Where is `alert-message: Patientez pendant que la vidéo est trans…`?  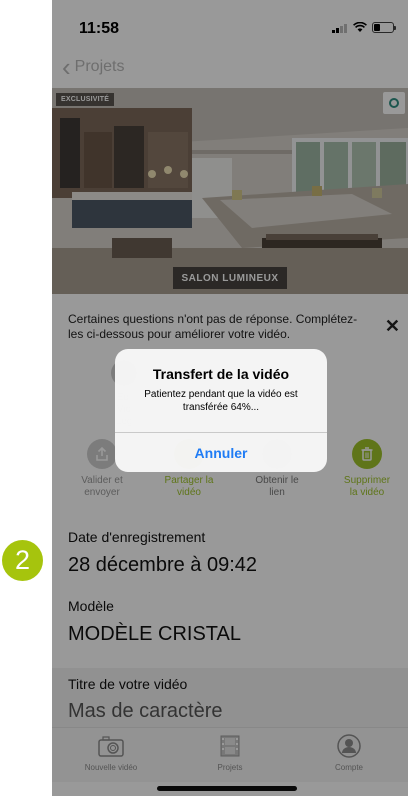 alert-message: Patientez pendant que la vidéo est trans… is located at coordinates (221, 401).